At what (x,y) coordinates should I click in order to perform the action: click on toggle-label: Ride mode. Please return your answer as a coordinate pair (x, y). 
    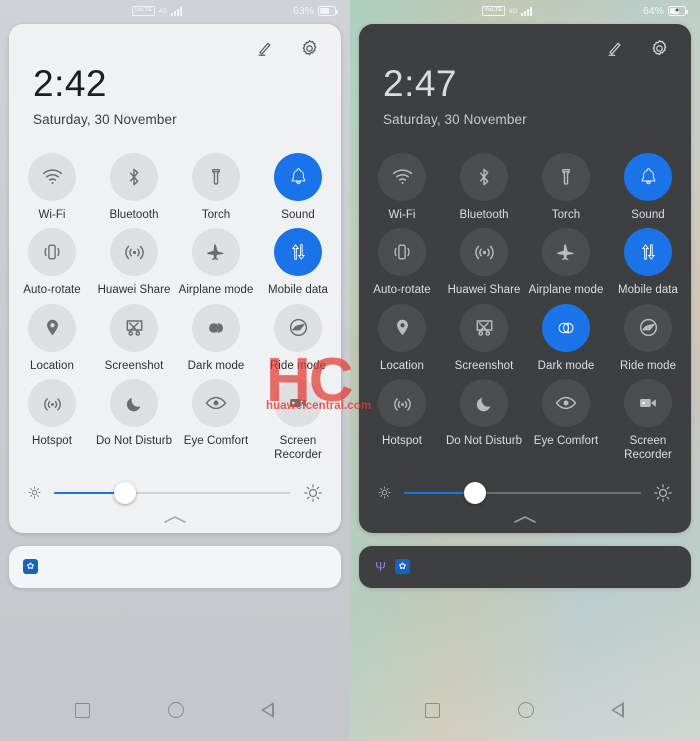
    Looking at the image, I should click on (648, 365).